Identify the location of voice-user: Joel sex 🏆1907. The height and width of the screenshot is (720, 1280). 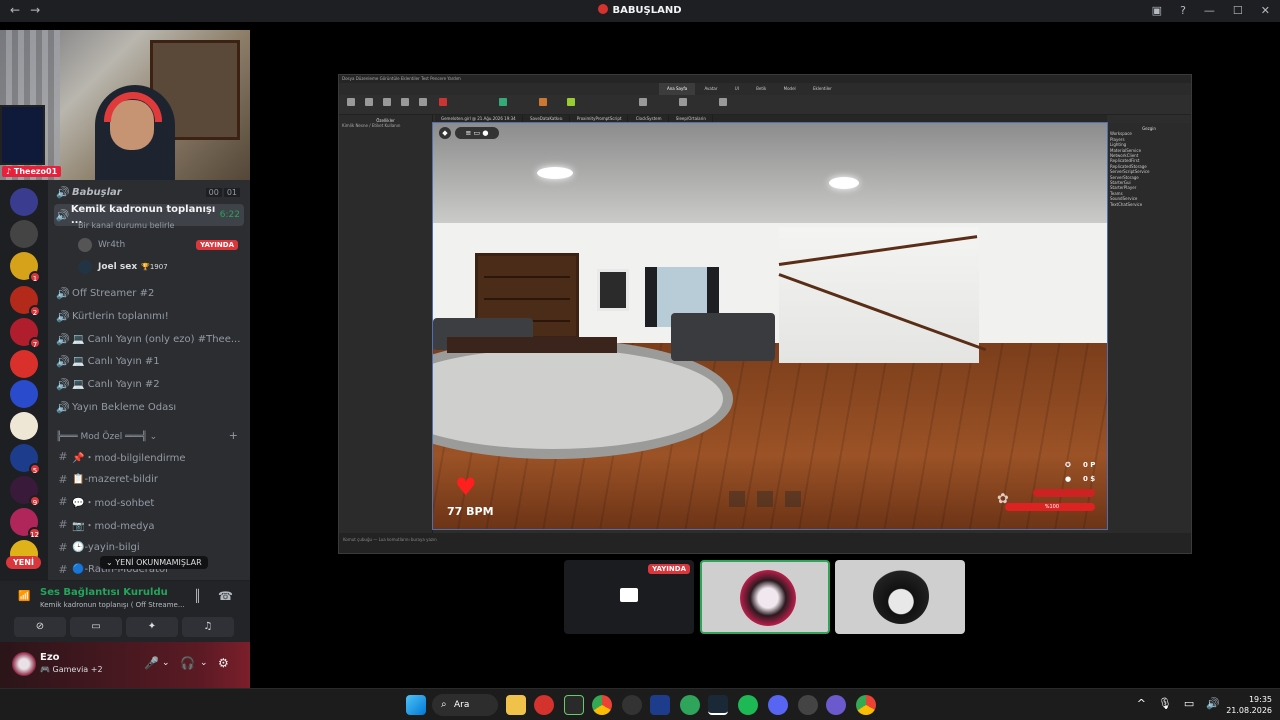
(158, 267).